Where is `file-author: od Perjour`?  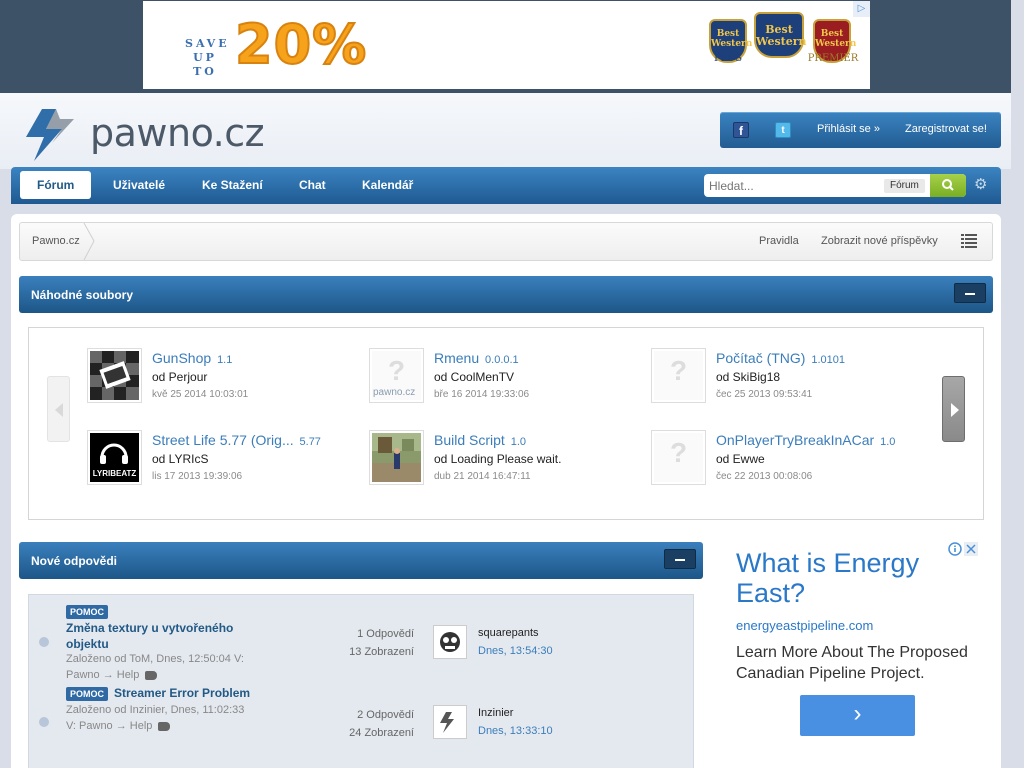
file-author: od Perjour is located at coordinates (179, 377).